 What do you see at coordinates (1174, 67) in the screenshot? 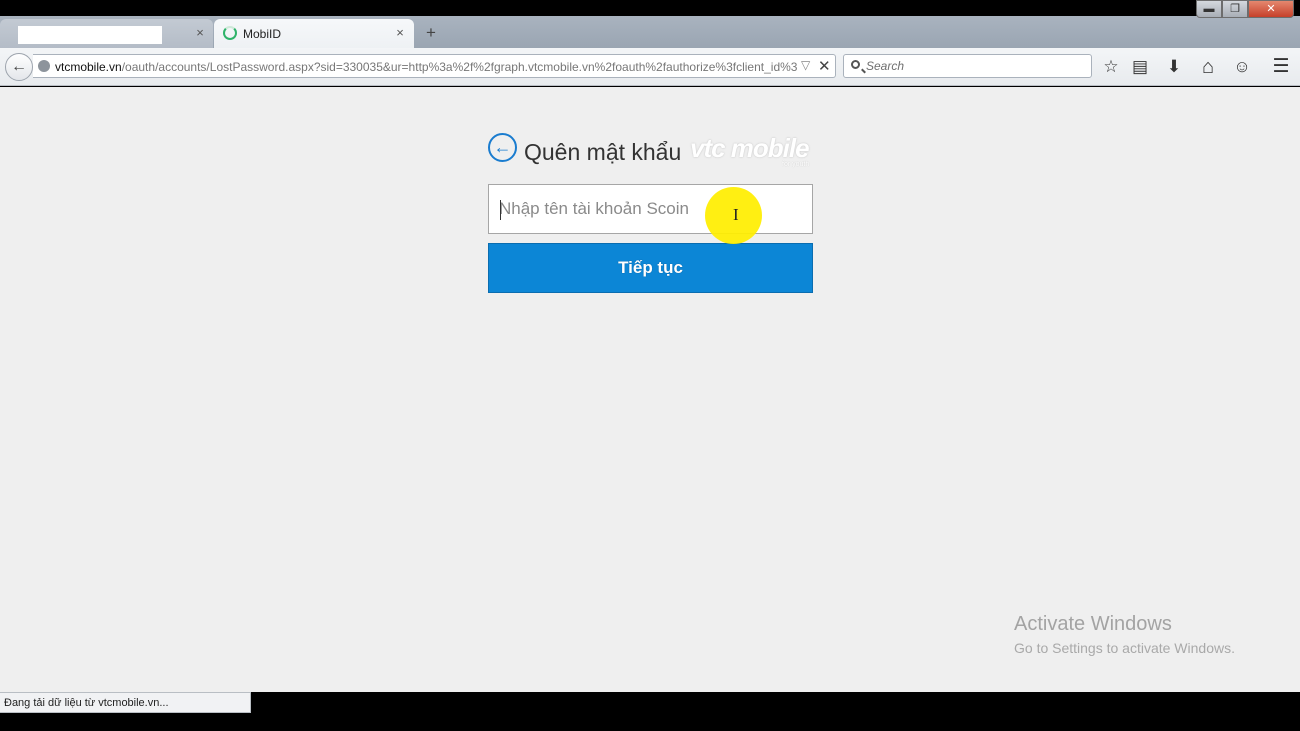
I see `download-icon: ⬇` at bounding box center [1174, 67].